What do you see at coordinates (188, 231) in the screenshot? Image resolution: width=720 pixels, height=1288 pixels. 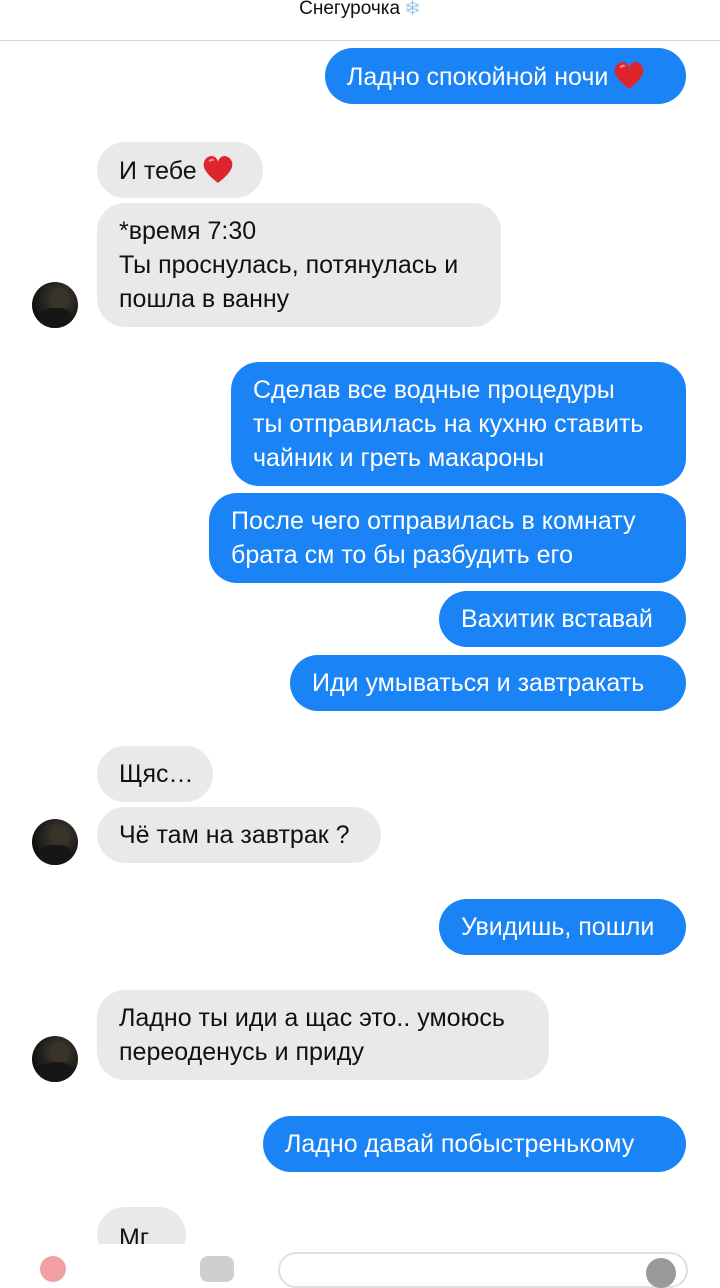 I see `message-line: *время 7:30` at bounding box center [188, 231].